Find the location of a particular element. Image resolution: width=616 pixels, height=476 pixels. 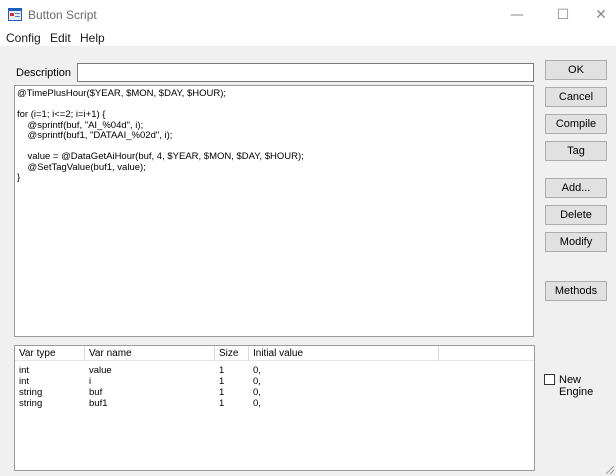

close-icon: ✕ is located at coordinates (601, 15).